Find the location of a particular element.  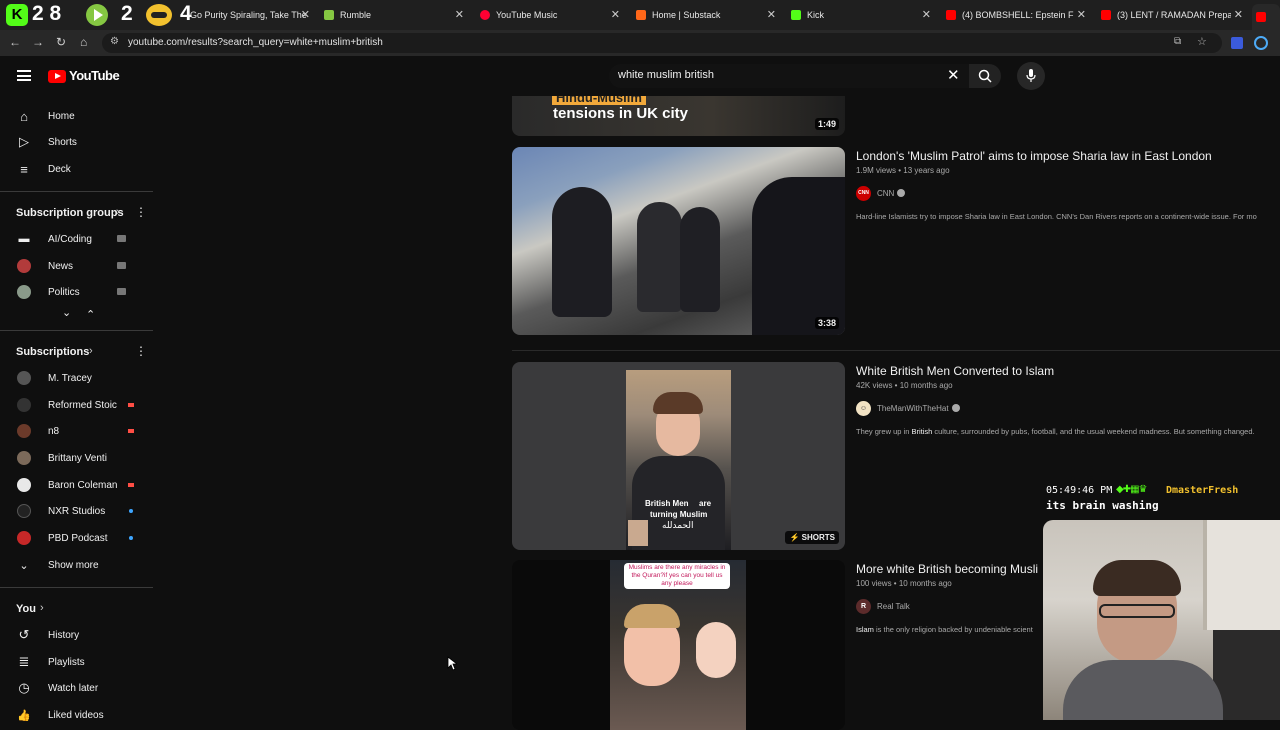

tab-label: Go Purity Spiraling, Take The is located at coordinates (248, 15).